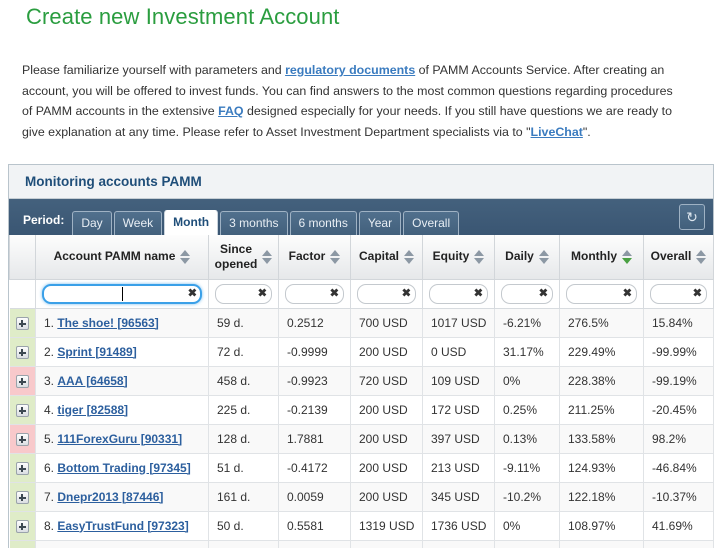 This screenshot has height=548, width=720. What do you see at coordinates (557, 132) in the screenshot?
I see `livechat-link: LiveChat` at bounding box center [557, 132].